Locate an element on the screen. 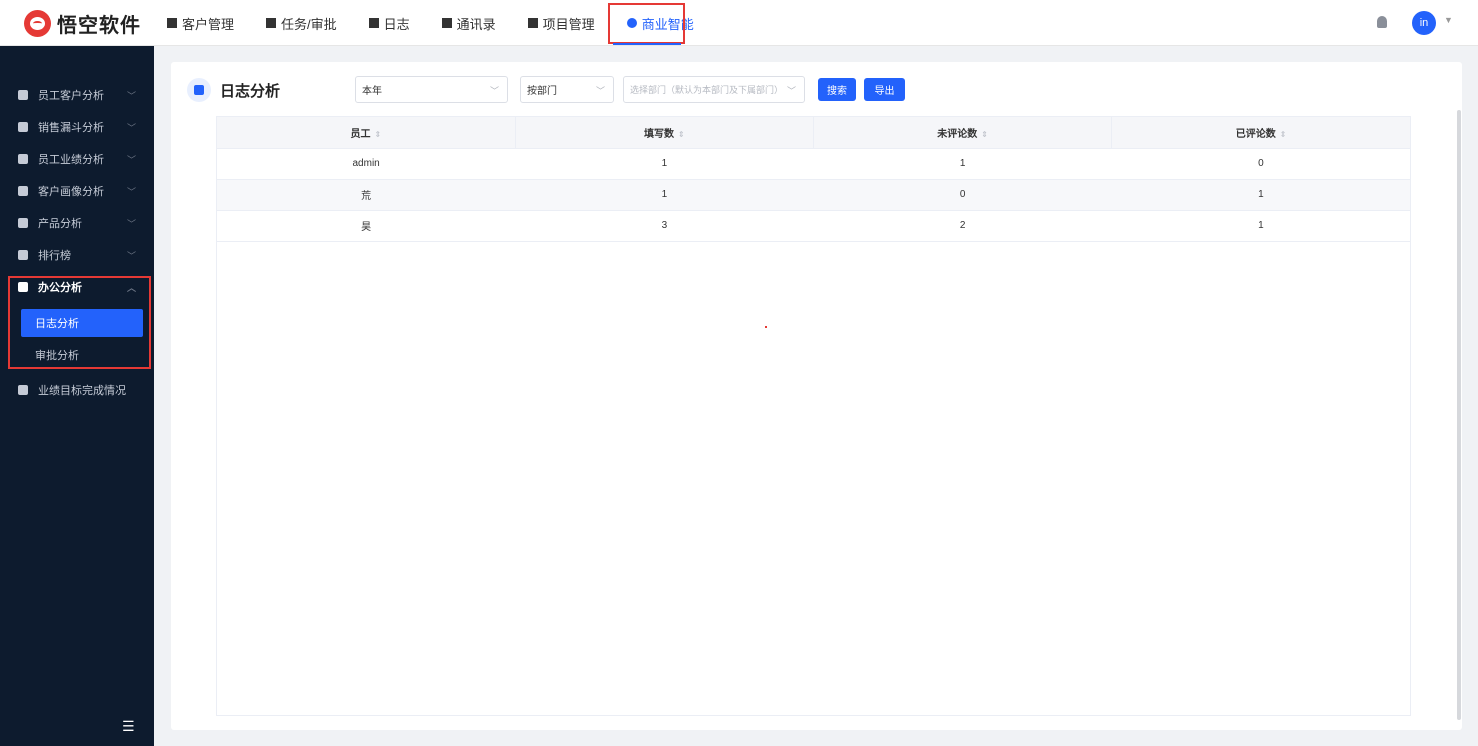 This screenshot has width=1478, height=746. period-select: 本年 ﹀ is located at coordinates (431, 89).